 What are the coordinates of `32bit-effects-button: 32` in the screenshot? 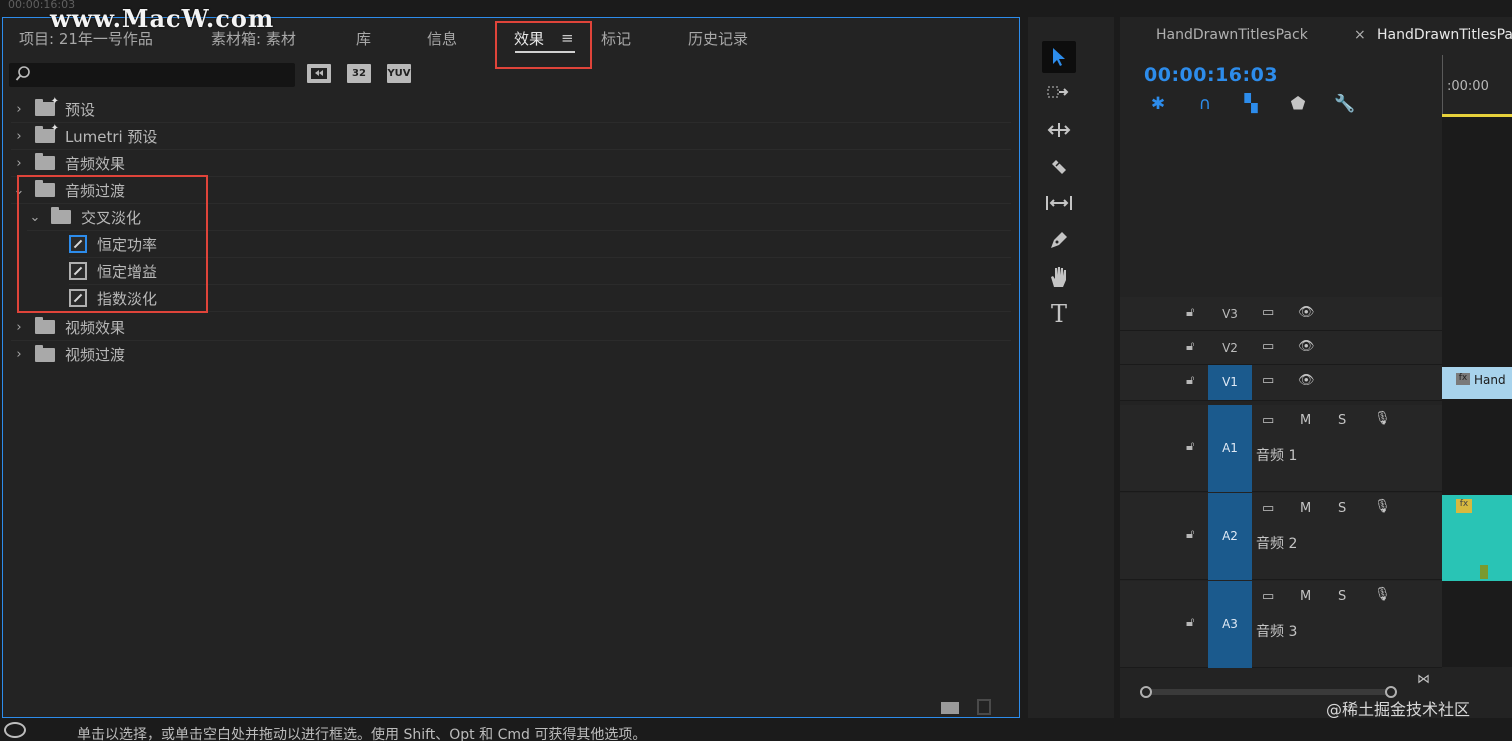 It's located at (359, 73).